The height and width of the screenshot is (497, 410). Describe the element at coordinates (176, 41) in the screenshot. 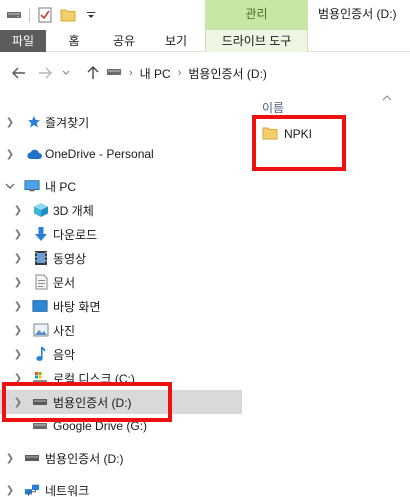

I see `tab-view: 보기` at that location.